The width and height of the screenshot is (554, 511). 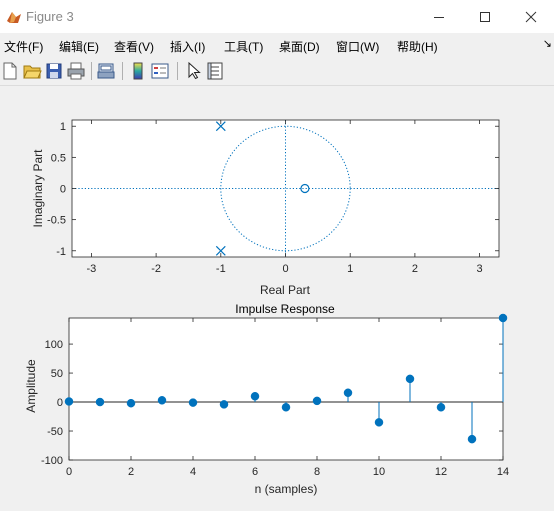 I want to click on x-tick-label: -1, so click(x=221, y=269).